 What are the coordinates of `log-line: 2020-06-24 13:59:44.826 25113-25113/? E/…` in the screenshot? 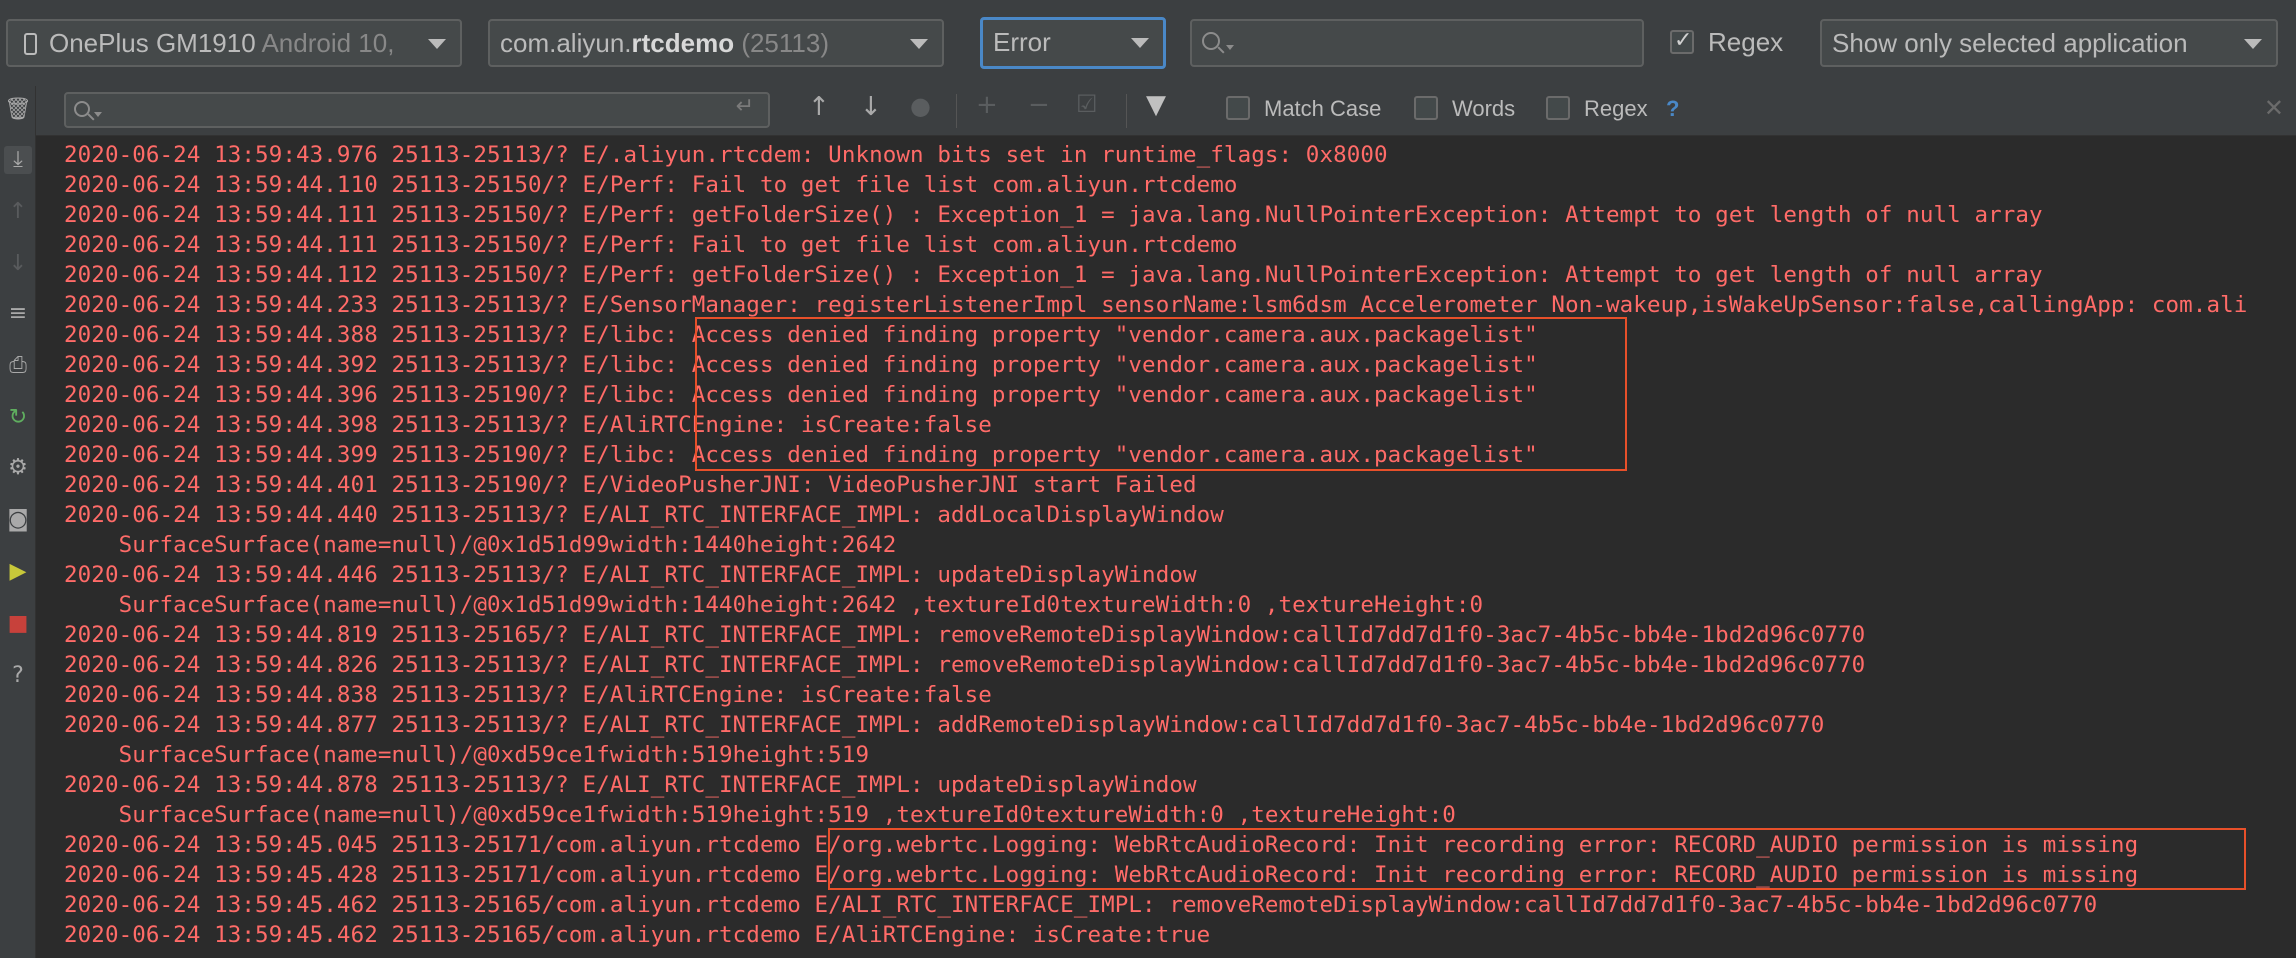 It's located at (965, 665).